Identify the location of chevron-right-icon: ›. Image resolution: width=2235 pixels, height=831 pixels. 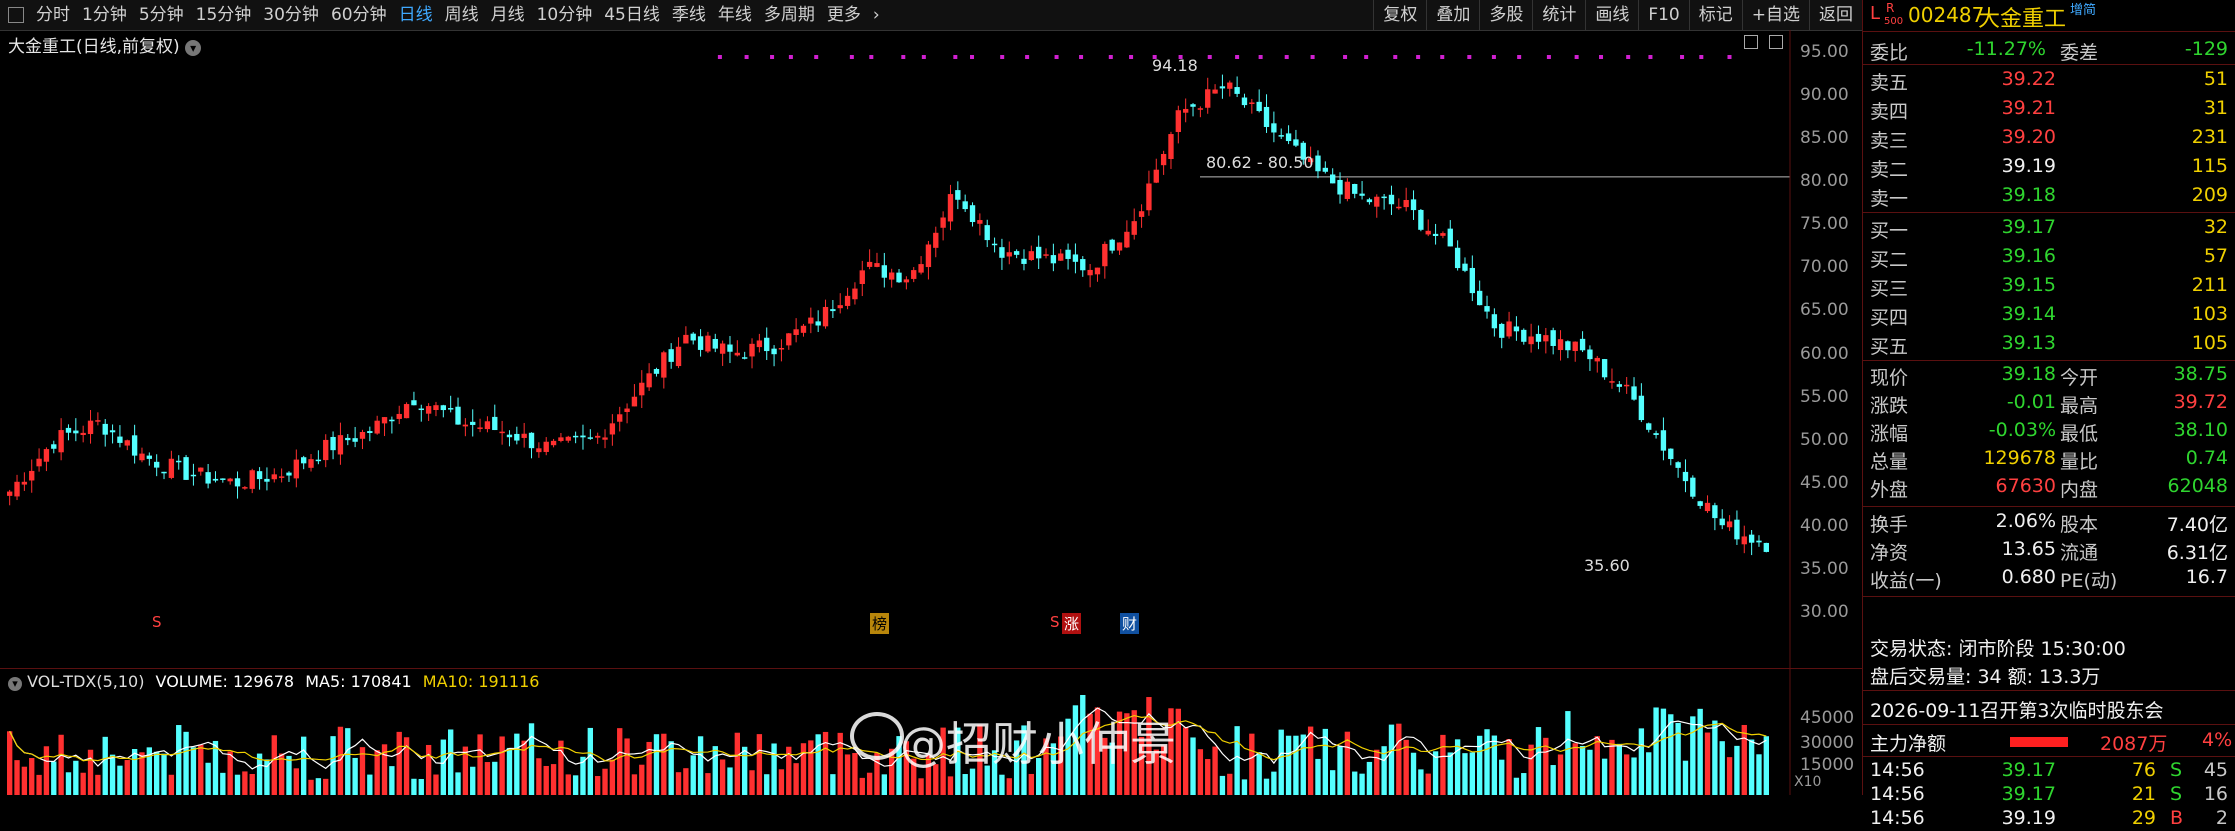
(876, 15).